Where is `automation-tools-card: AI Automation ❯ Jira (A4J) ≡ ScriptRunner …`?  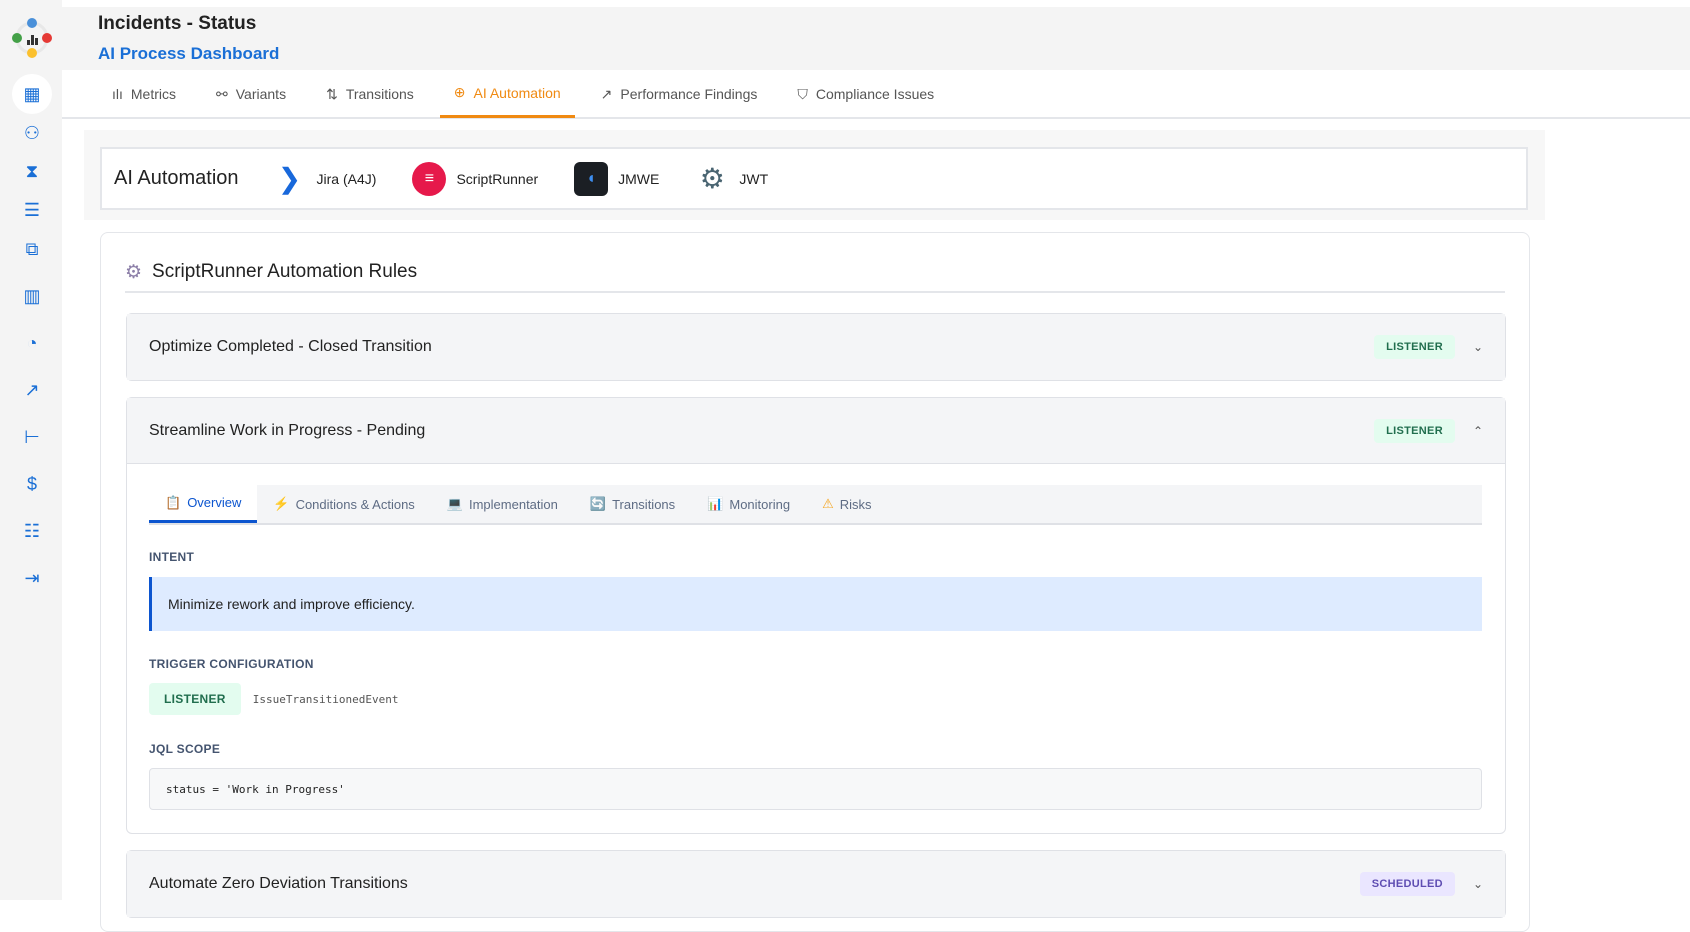 automation-tools-card: AI Automation ❯ Jira (A4J) ≡ ScriptRunner … is located at coordinates (814, 178).